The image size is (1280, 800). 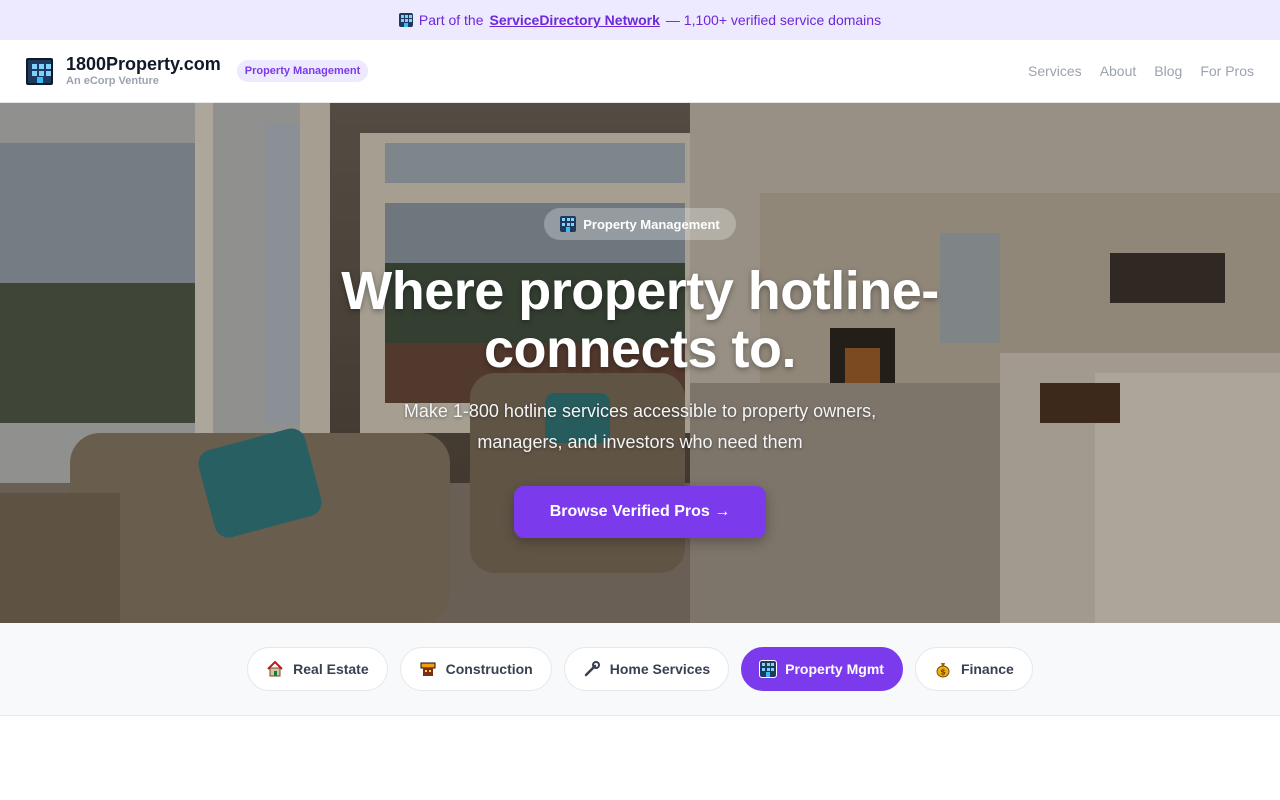 I want to click on category-label: Home Services, so click(x=660, y=669).